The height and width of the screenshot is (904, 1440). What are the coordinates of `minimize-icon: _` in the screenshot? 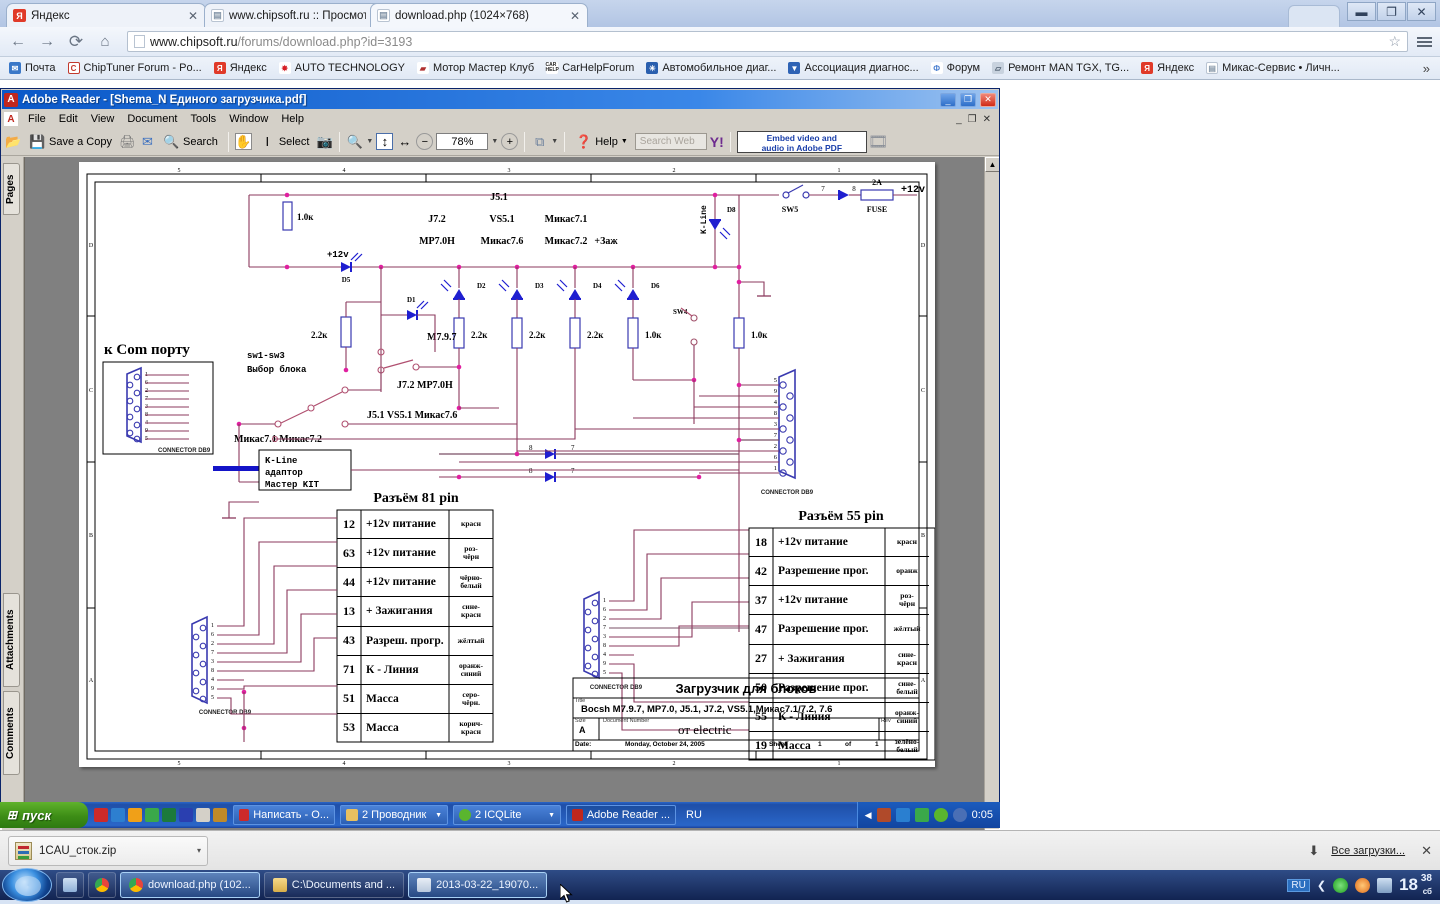 It's located at (948, 99).